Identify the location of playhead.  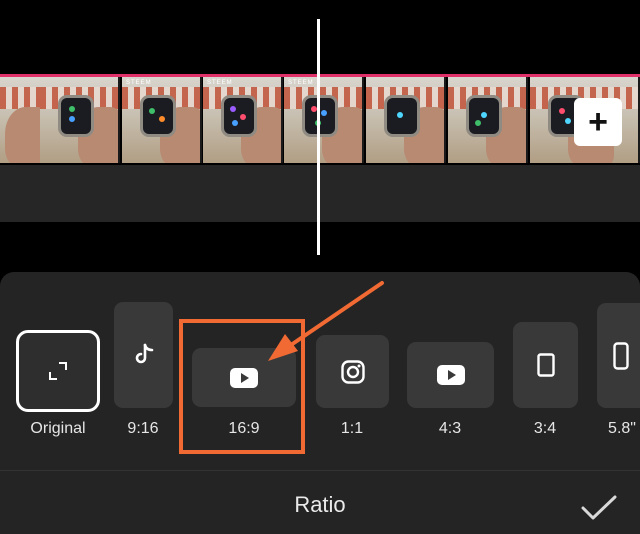
(318, 137).